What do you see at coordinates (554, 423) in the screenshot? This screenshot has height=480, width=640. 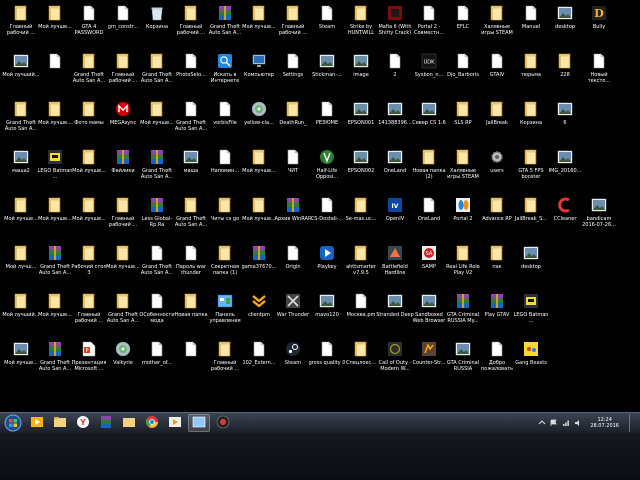 I see `flag-icon` at bounding box center [554, 423].